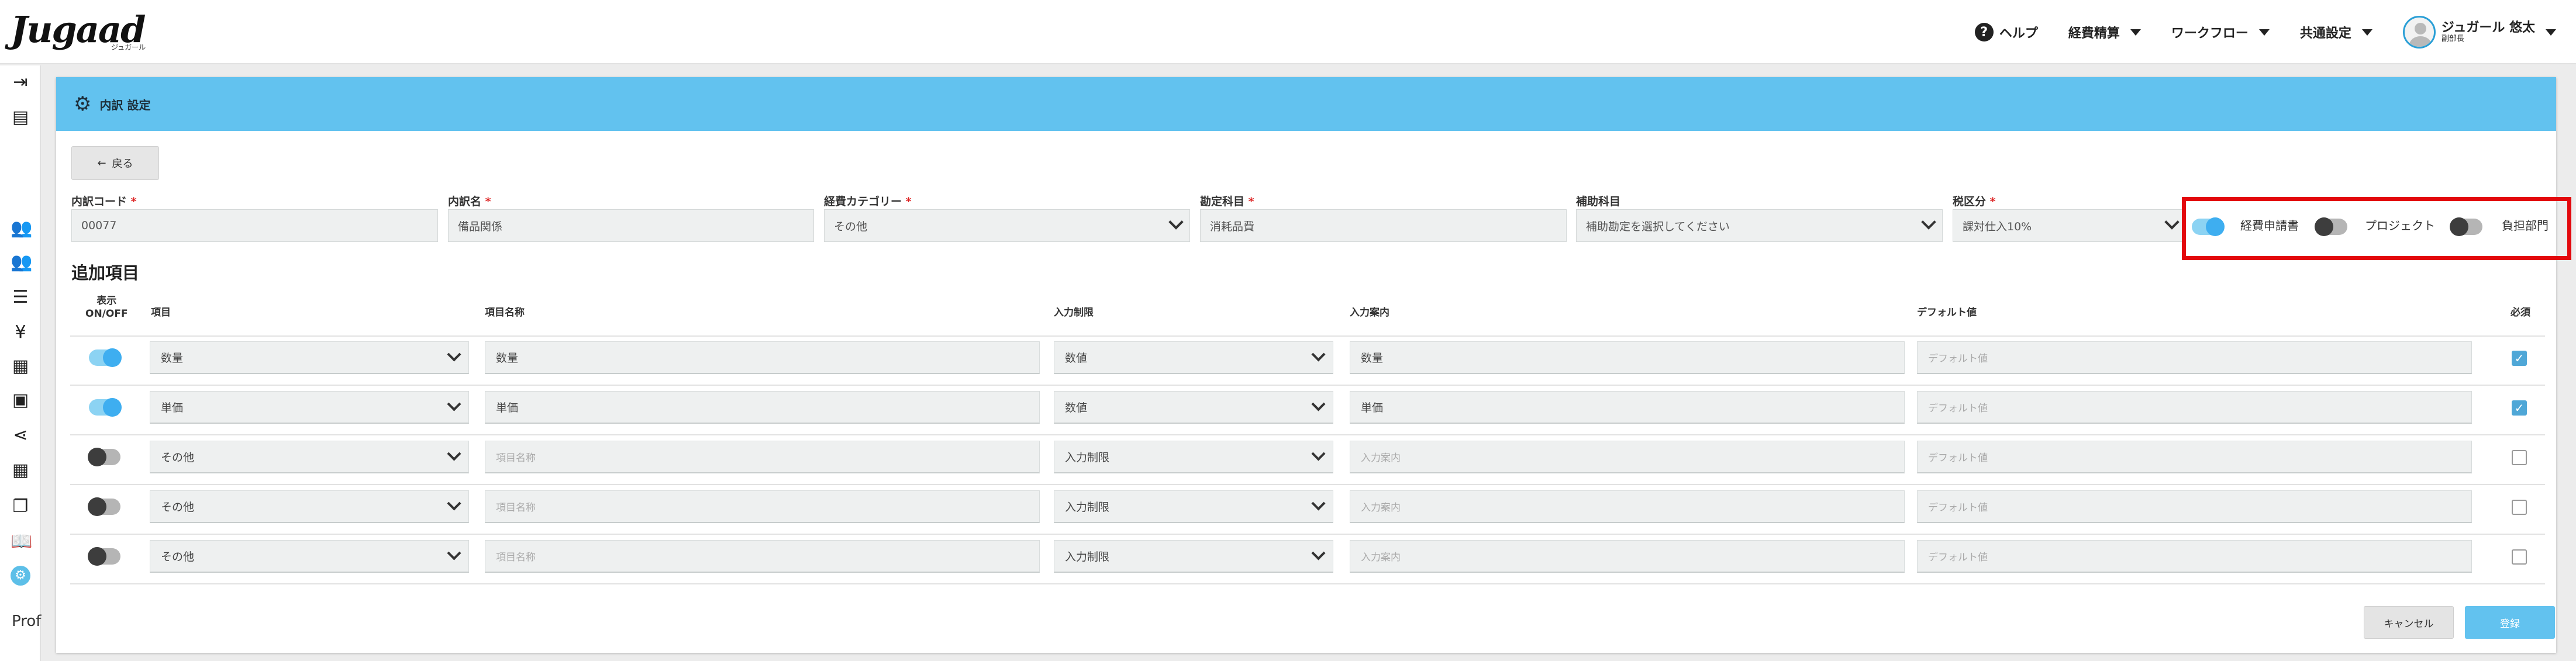  What do you see at coordinates (21, 400) in the screenshot?
I see `receipt-icon: ▣` at bounding box center [21, 400].